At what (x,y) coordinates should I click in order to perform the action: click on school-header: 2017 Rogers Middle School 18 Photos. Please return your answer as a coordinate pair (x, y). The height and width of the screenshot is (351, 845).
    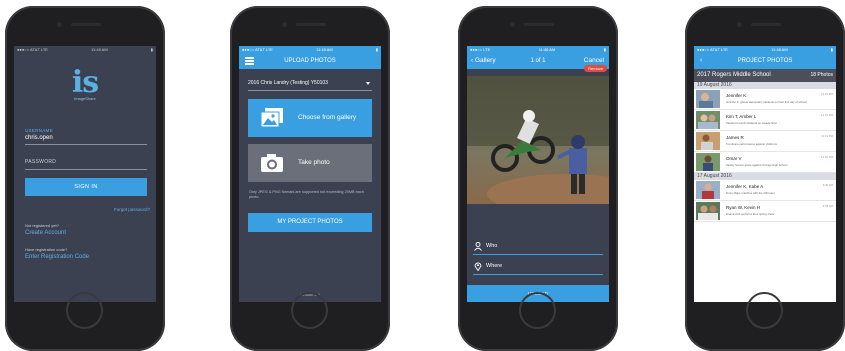
    Looking at the image, I should click on (765, 75).